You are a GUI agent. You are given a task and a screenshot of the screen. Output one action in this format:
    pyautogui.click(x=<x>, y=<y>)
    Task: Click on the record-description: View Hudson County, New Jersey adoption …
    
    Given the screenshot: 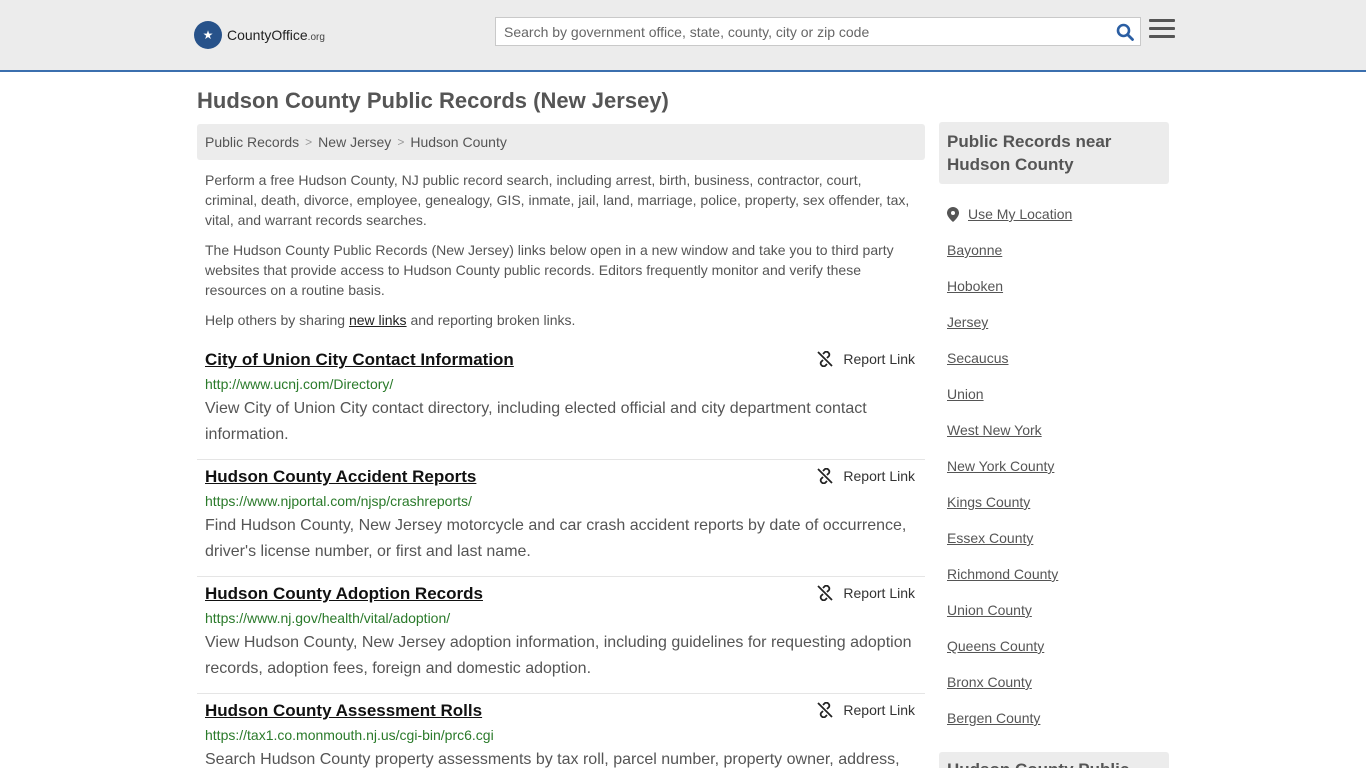 What is the action you would take?
    pyautogui.click(x=558, y=655)
    